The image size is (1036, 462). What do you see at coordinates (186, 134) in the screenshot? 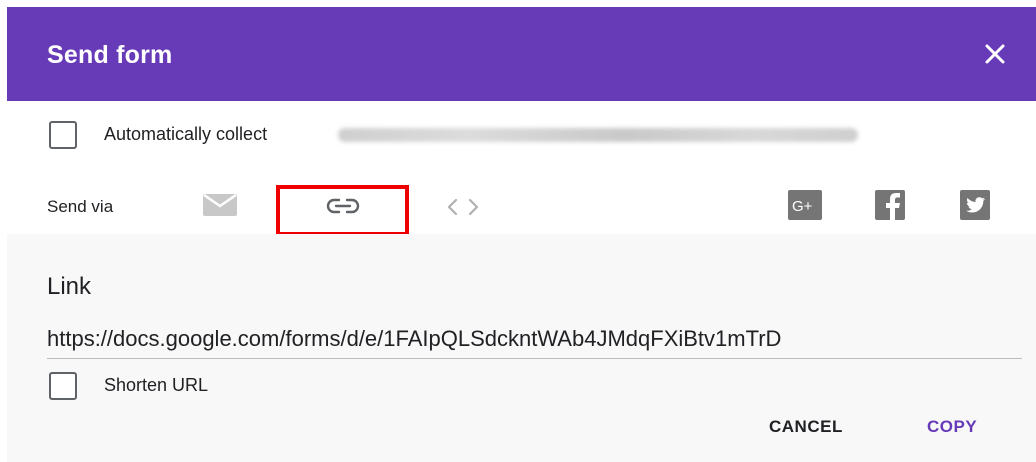
I see `collect-email-label: Automatically collect` at bounding box center [186, 134].